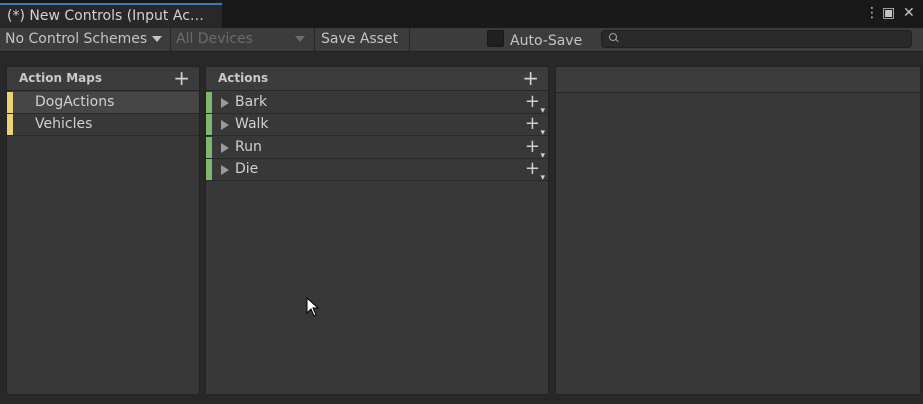 The image size is (923, 404). Describe the element at coordinates (313, 307) in the screenshot. I see `mouse-cursor-icon` at that location.